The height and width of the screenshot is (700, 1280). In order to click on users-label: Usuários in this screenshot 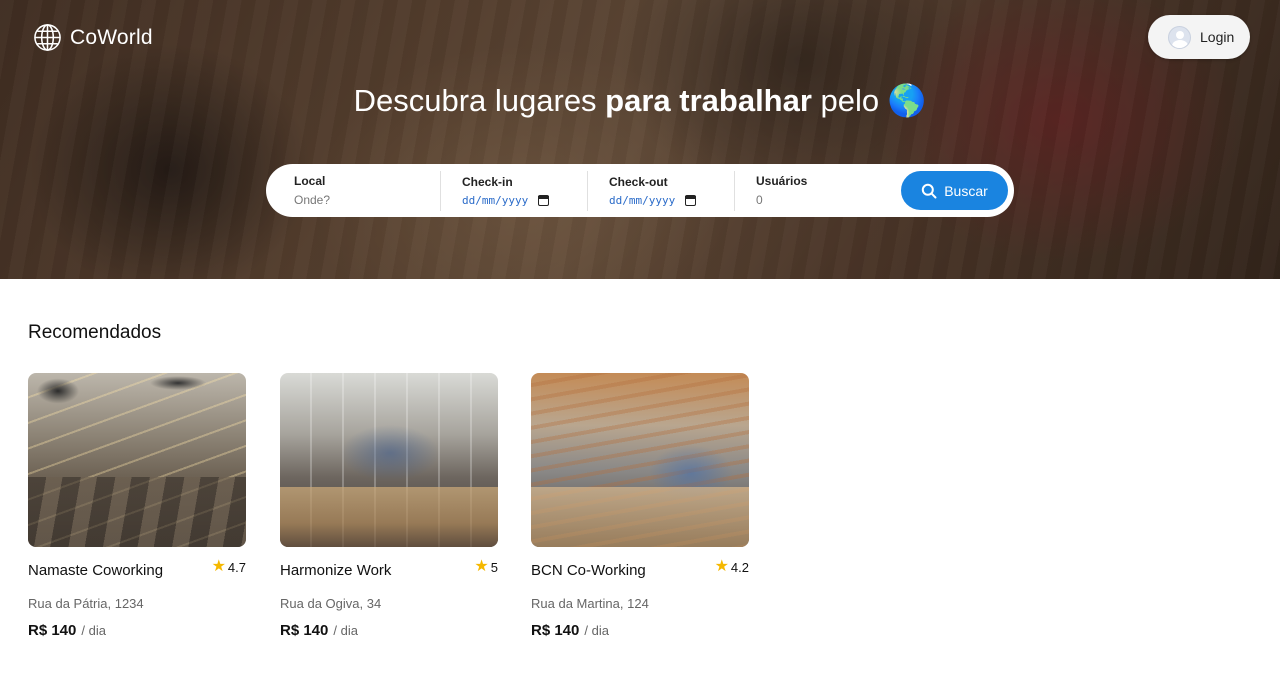, I will do `click(782, 181)`.